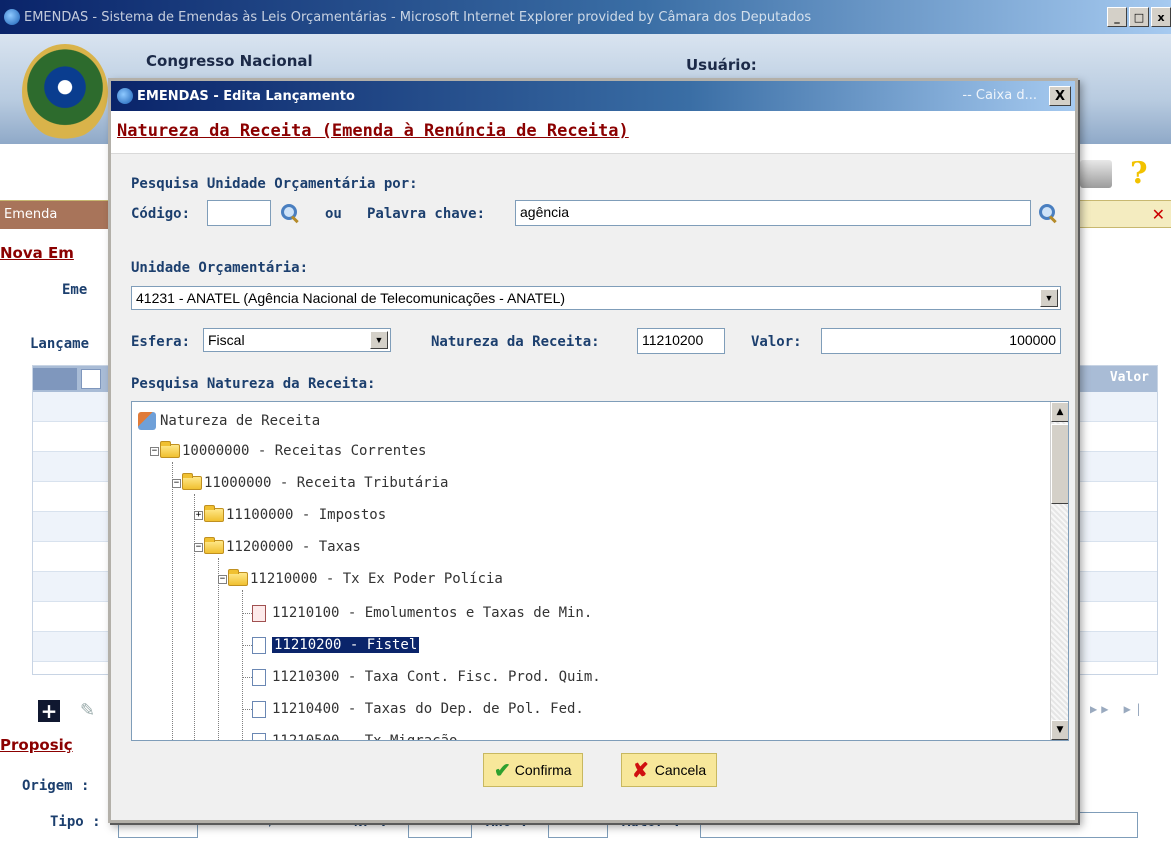  I want to click on header-toolbar: ?, so click(1114, 174).